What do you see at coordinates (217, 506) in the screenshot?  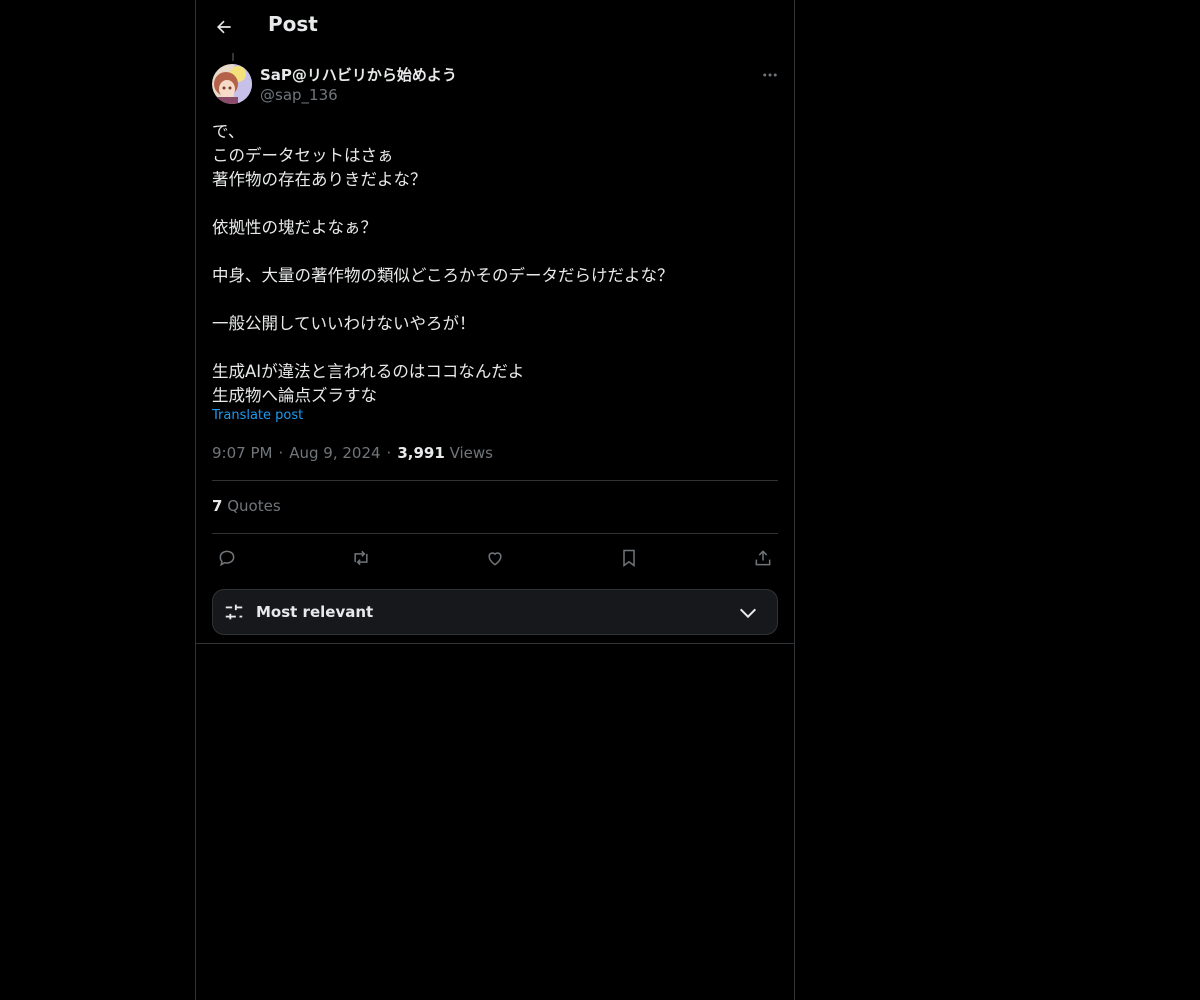 I see `quotes-count: 7` at bounding box center [217, 506].